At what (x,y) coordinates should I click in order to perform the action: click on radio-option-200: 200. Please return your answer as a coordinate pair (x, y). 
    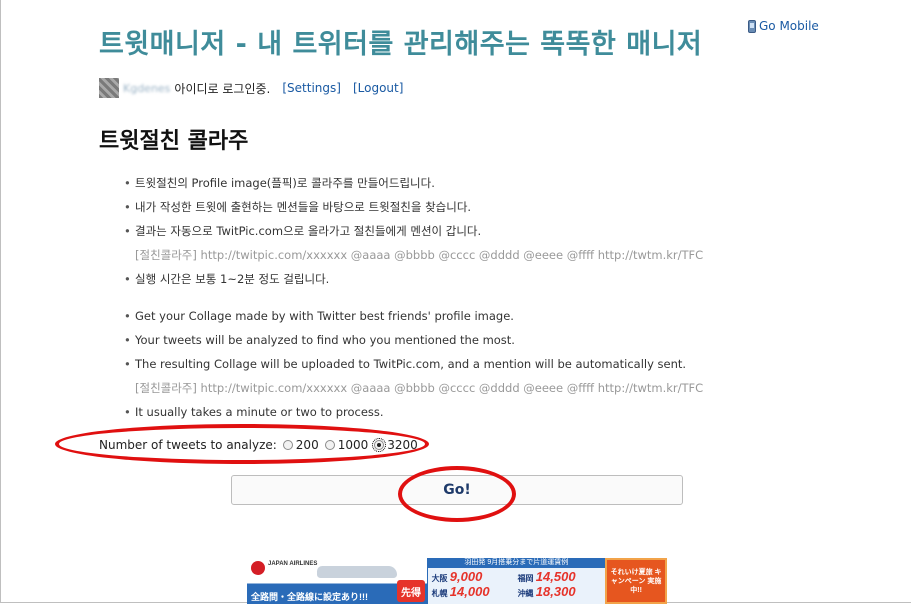
    Looking at the image, I should click on (298, 445).